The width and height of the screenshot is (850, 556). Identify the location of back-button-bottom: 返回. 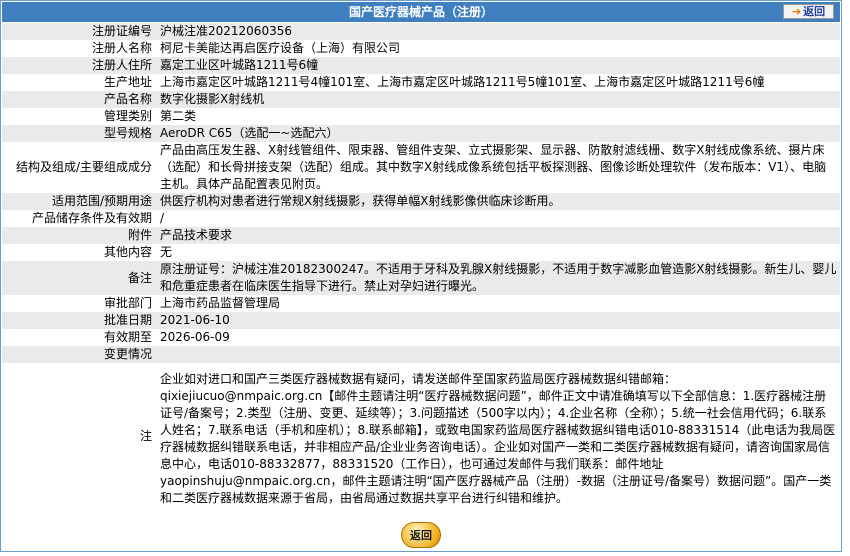
(421, 534).